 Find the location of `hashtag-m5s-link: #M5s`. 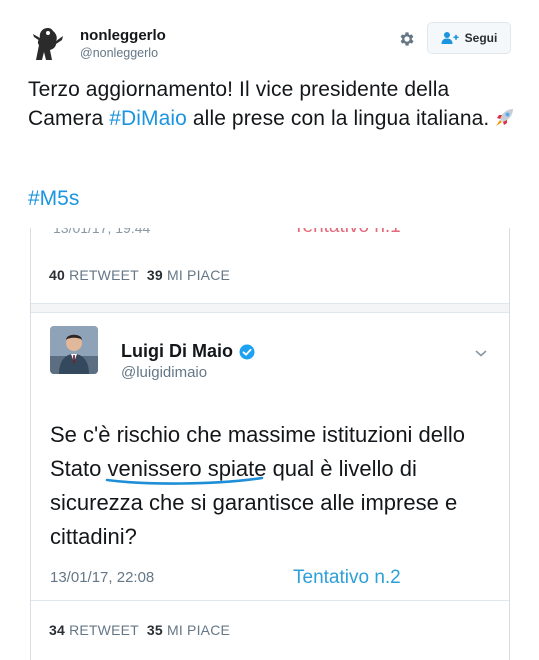

hashtag-m5s-link: #M5s is located at coordinates (53, 199).